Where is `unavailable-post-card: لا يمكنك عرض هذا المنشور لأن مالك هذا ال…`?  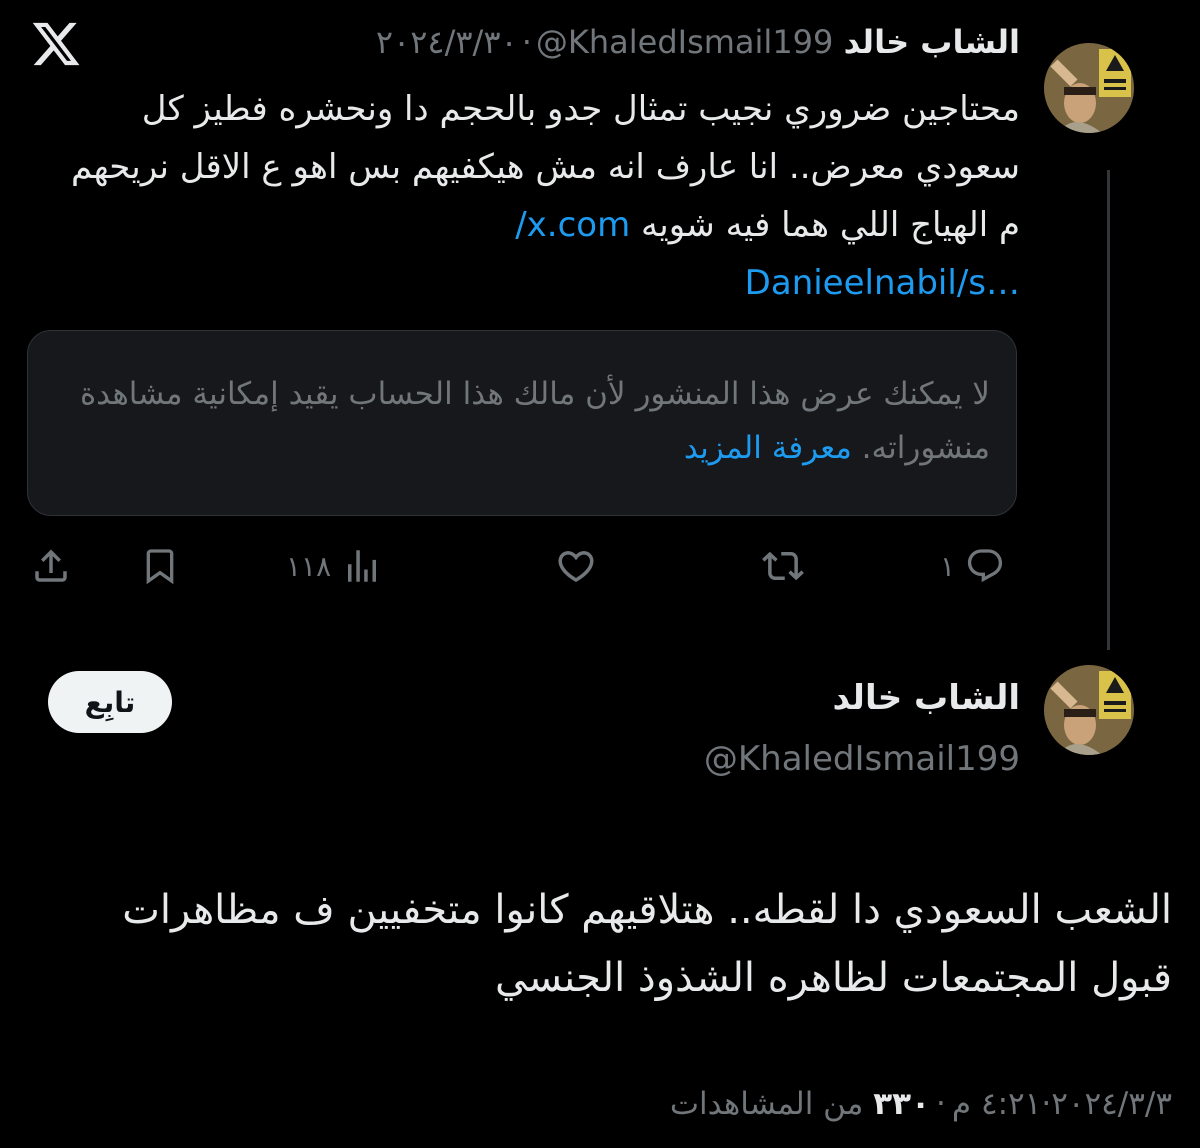
unavailable-post-card: لا يمكنك عرض هذا المنشور لأن مالك هذا ال… is located at coordinates (522, 423).